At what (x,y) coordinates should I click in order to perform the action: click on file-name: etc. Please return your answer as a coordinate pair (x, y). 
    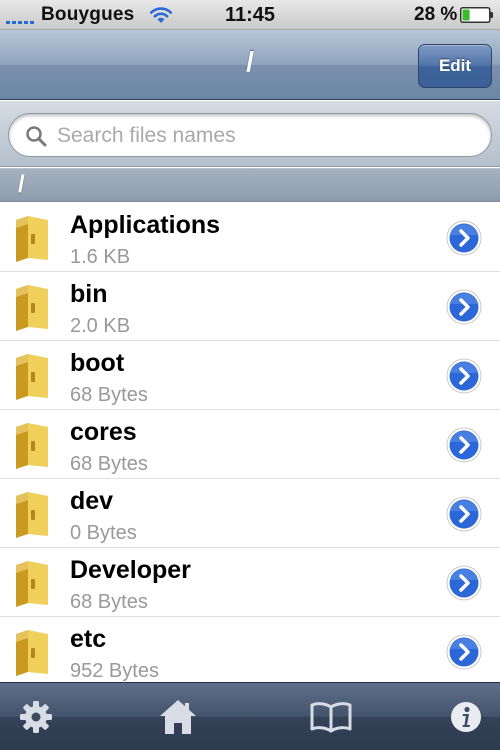
    Looking at the image, I should click on (88, 639).